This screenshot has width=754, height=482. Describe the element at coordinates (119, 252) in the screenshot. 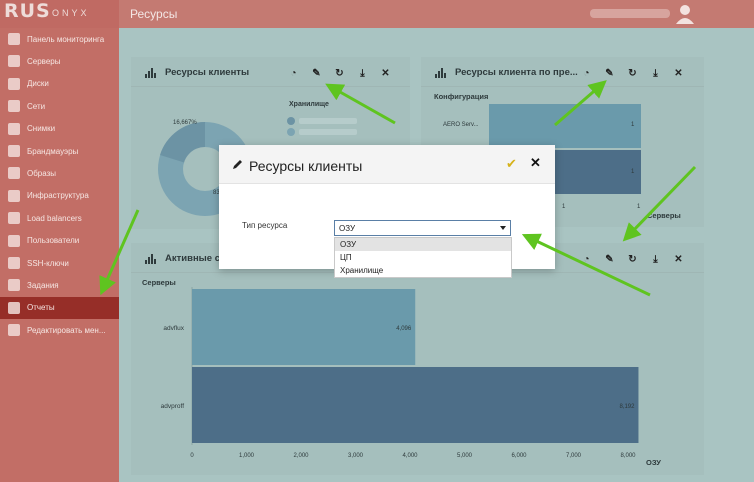

I see `arrow-to-reports` at that location.